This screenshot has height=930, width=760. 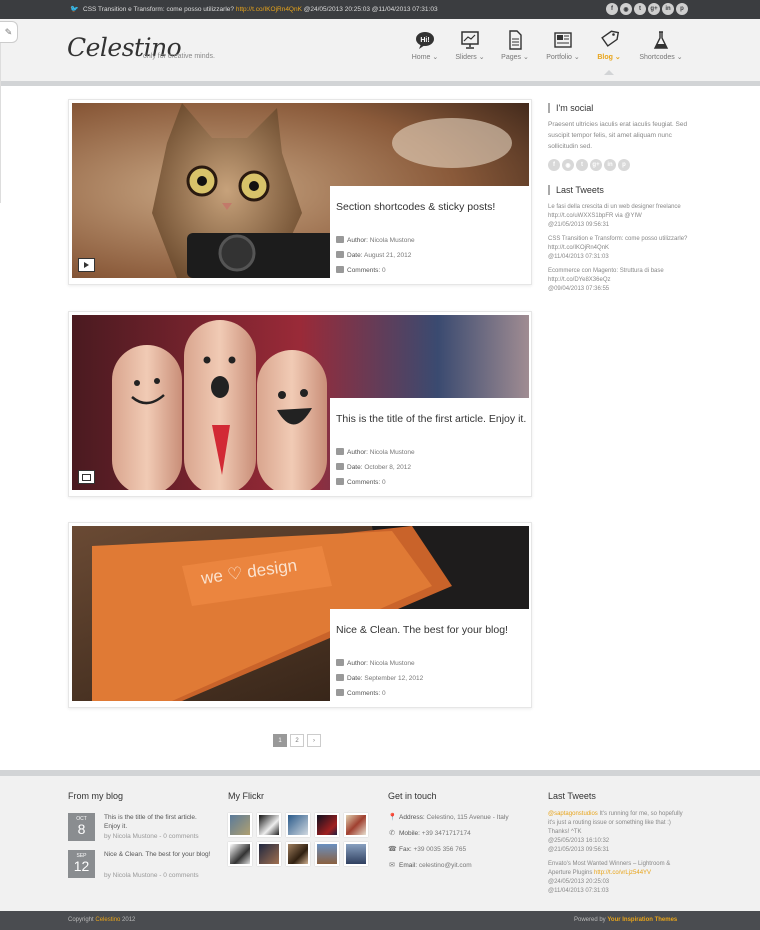 I want to click on nav-shortcodes: Shortcodes ⌄, so click(x=661, y=45).